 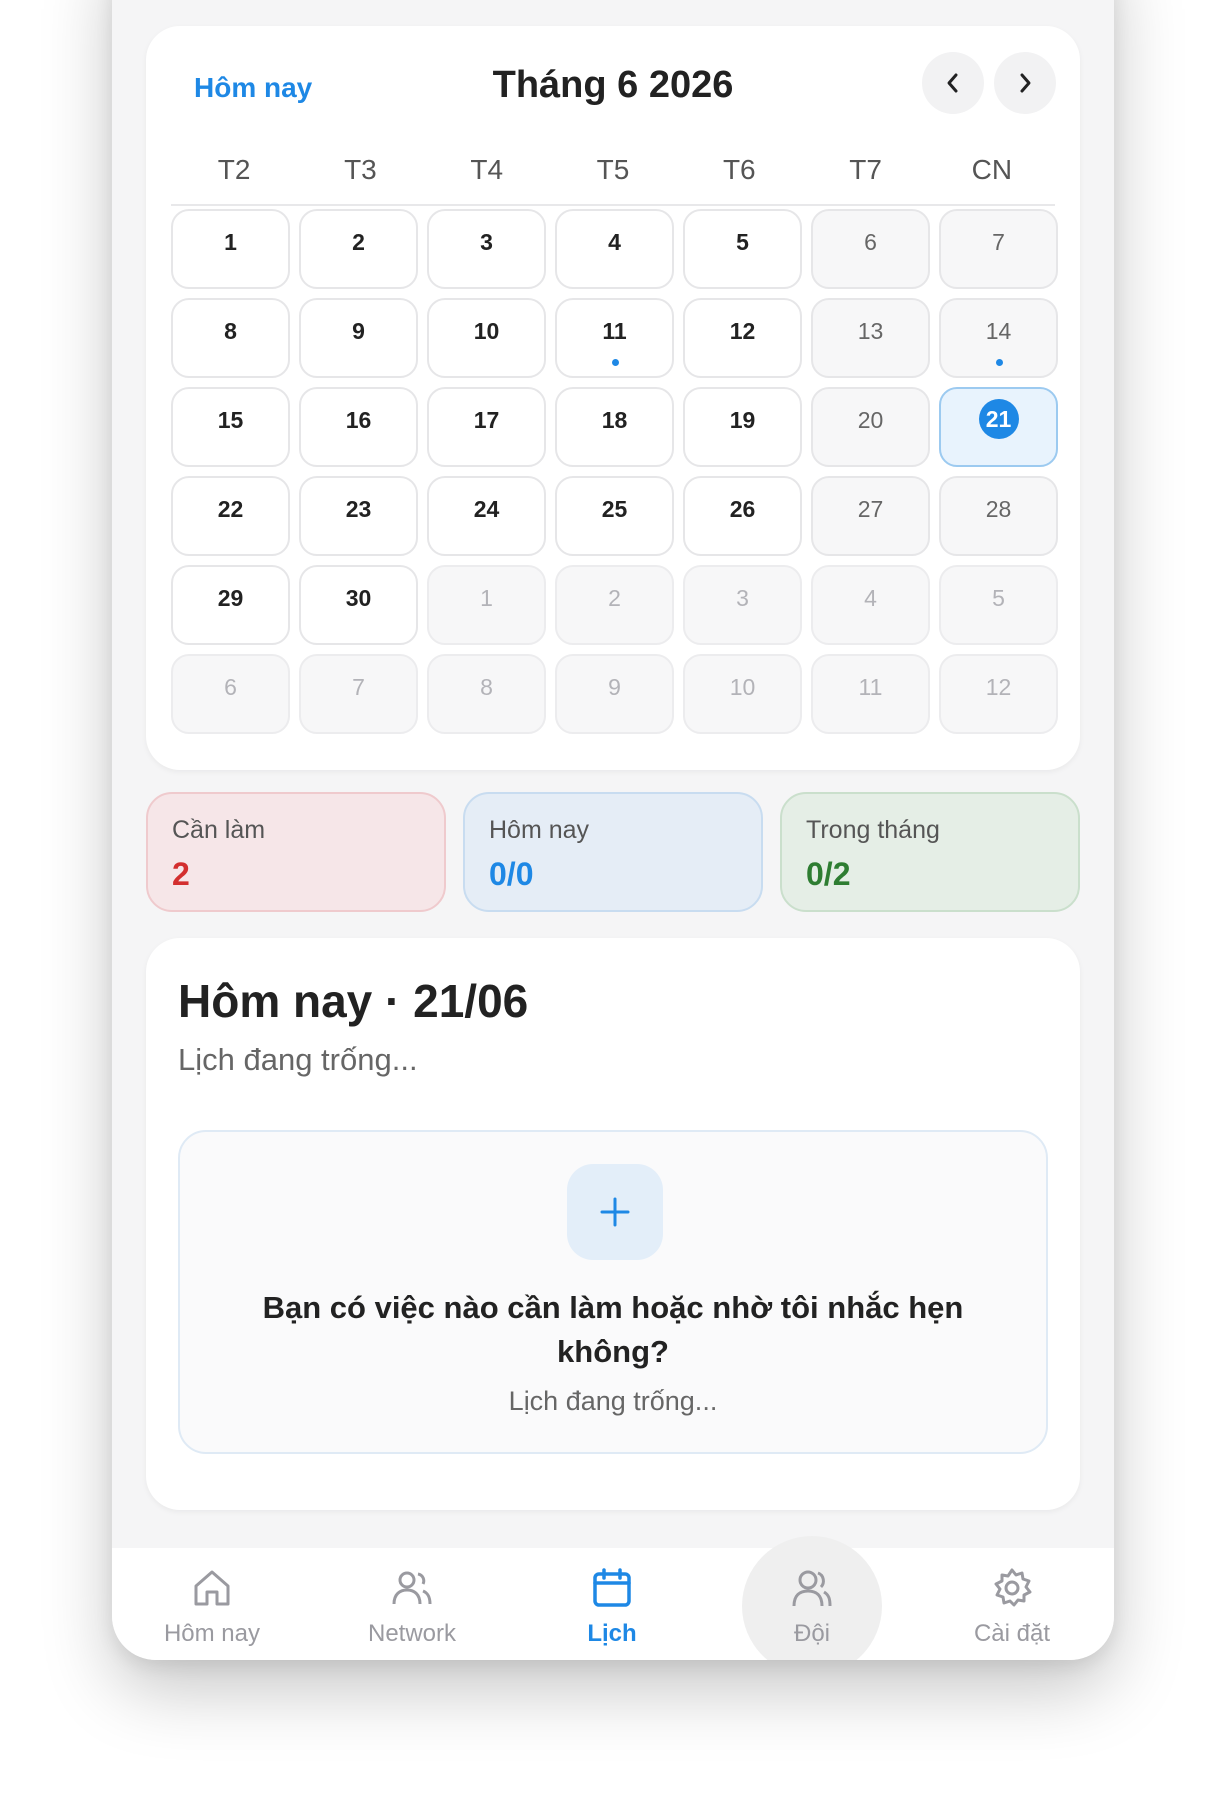 I want to click on day-cell: 14, so click(x=998, y=338).